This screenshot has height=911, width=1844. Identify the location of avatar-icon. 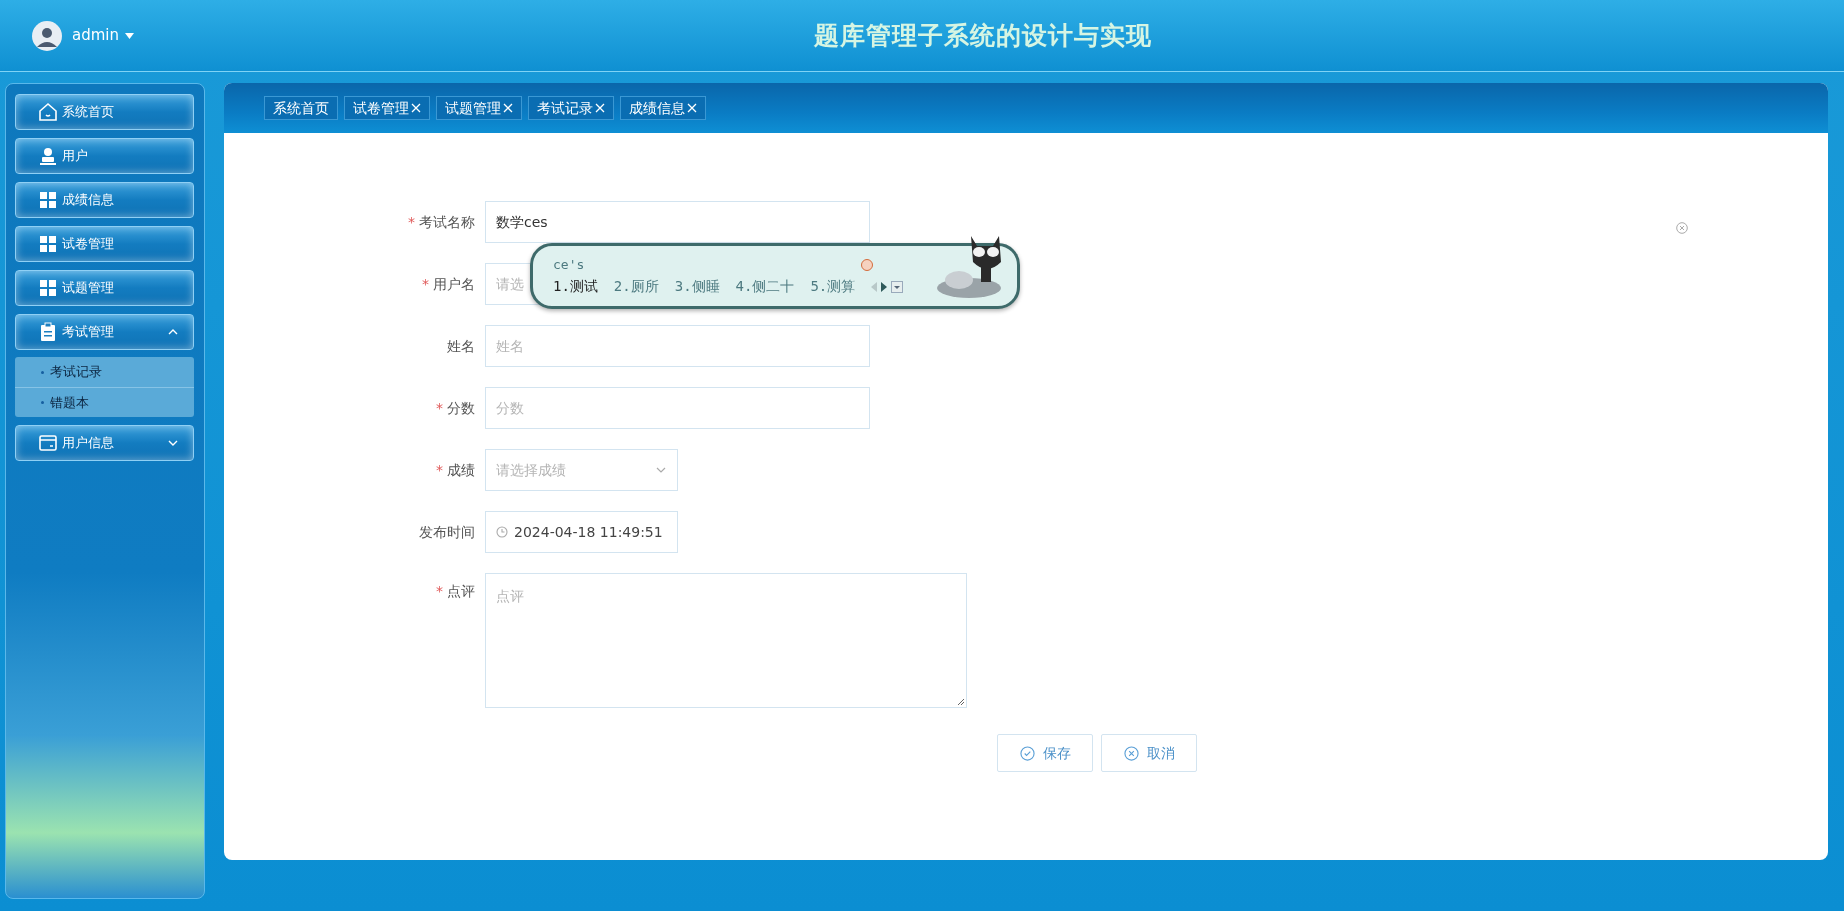
(47, 35).